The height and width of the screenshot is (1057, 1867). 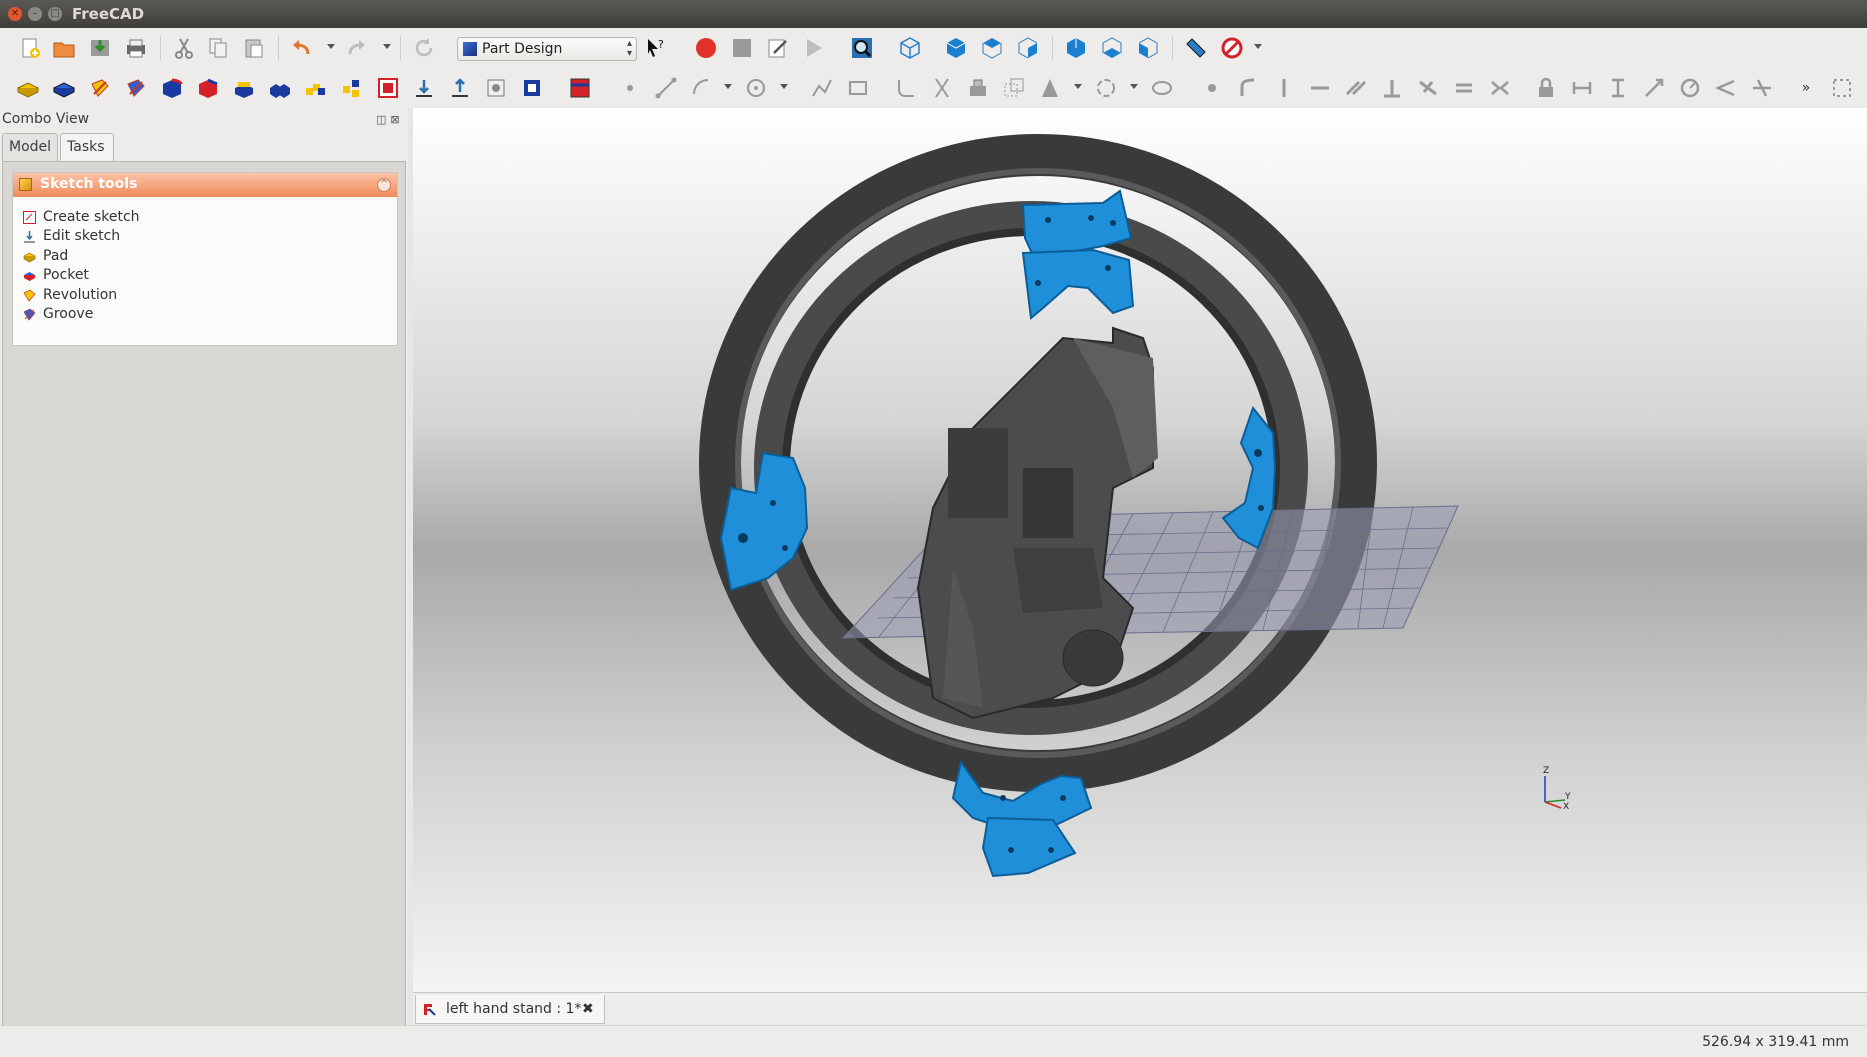 I want to click on axis-y-label: Y, so click(x=1568, y=797).